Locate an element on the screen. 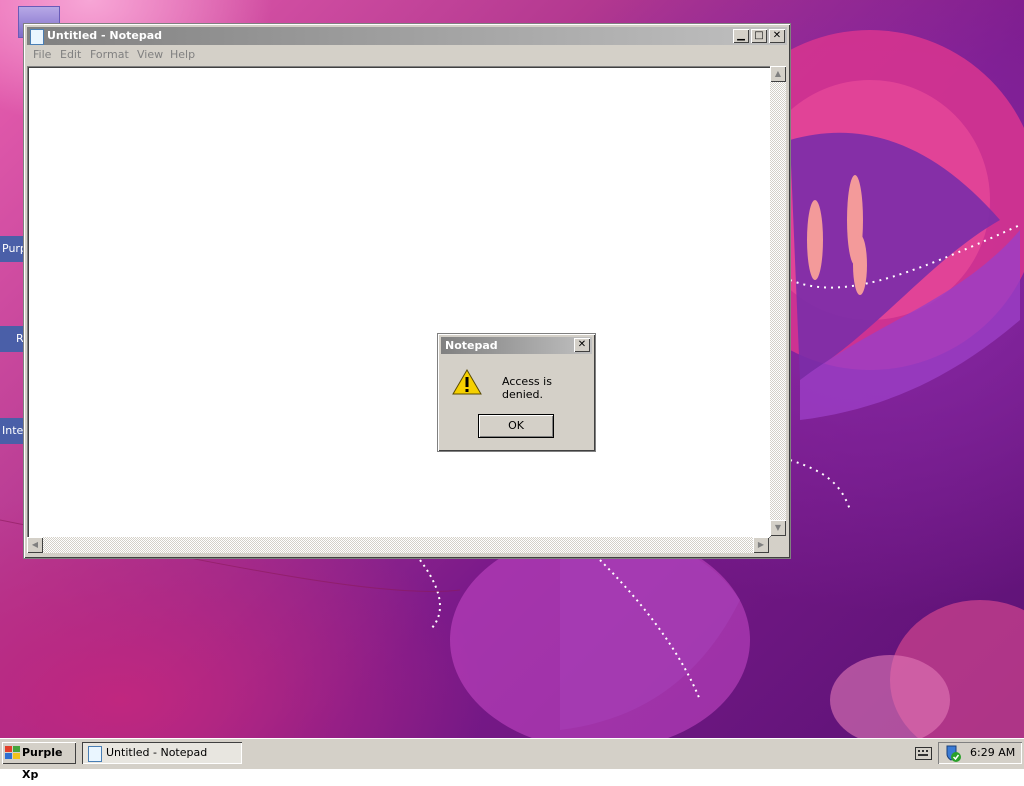  dialog-close-button: ✕ is located at coordinates (582, 345).